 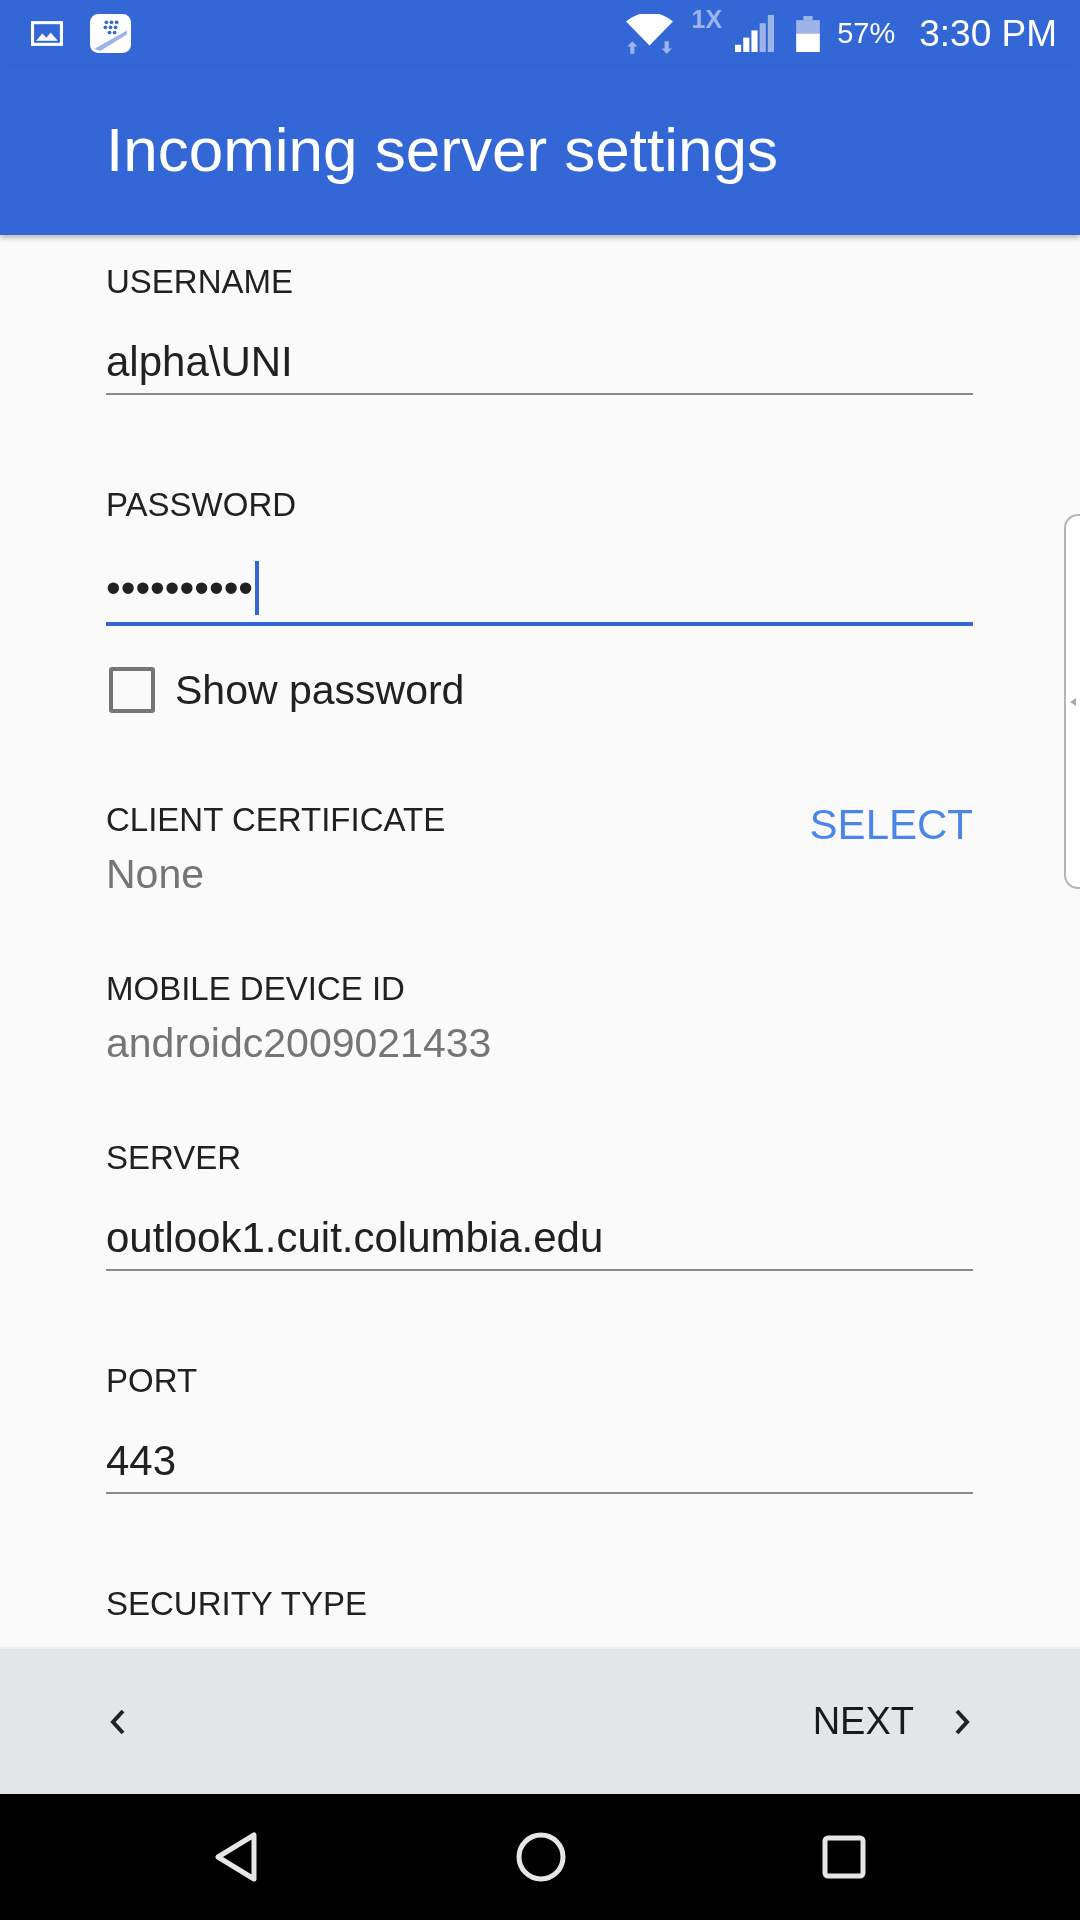 What do you see at coordinates (118, 1721) in the screenshot?
I see `chevron-left-icon` at bounding box center [118, 1721].